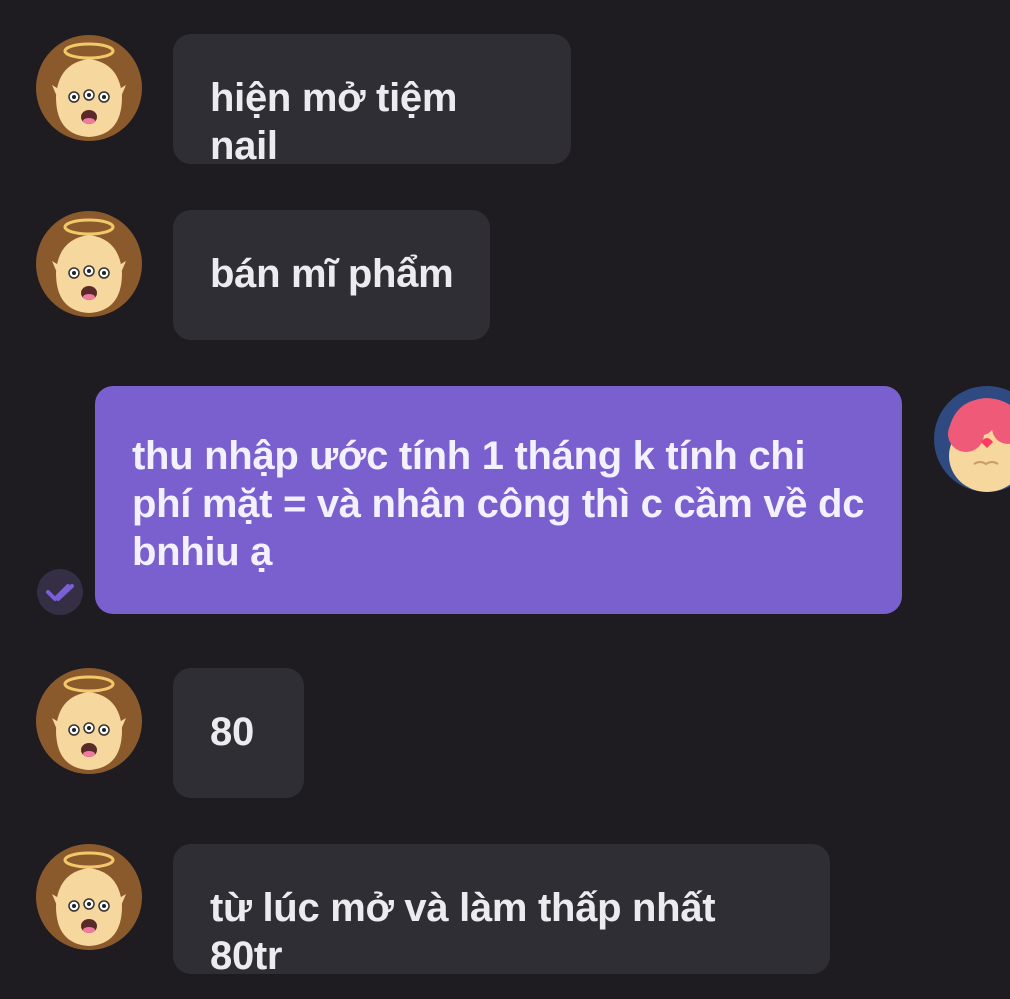  I want to click on message-bubble-incoming: hiện mở tiệm nail, so click(372, 101).